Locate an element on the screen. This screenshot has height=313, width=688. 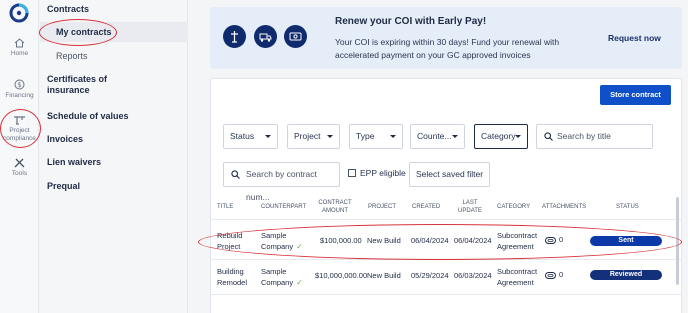
row2-category: Subcontract Agreement is located at coordinates (517, 277).